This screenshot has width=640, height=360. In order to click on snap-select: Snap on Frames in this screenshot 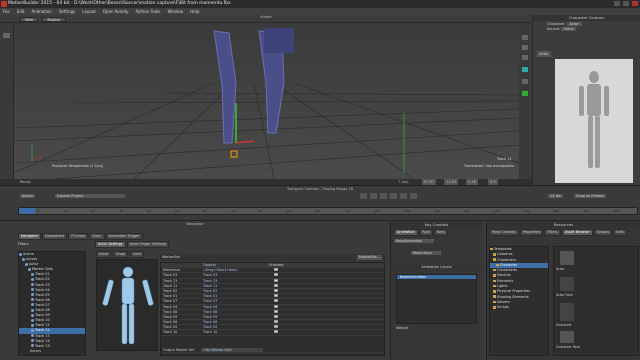, I will do `click(590, 196)`.